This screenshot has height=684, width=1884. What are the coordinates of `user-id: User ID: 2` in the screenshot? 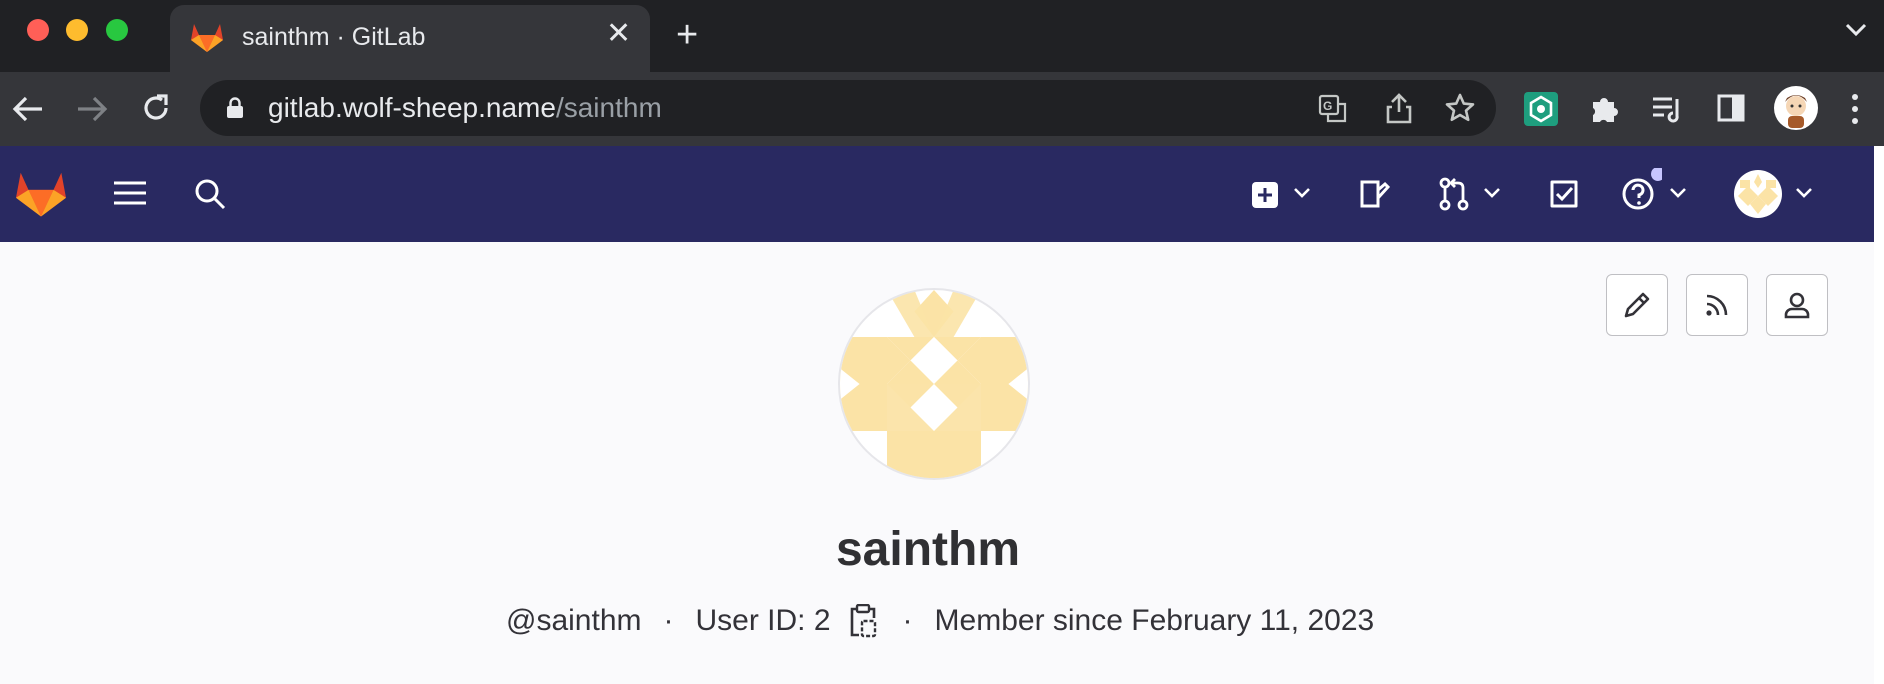 It's located at (763, 620).